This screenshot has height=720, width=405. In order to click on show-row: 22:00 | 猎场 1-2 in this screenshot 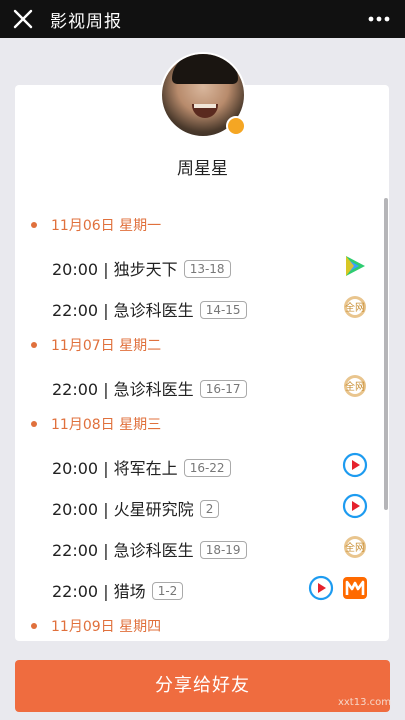, I will do `click(212, 589)`.